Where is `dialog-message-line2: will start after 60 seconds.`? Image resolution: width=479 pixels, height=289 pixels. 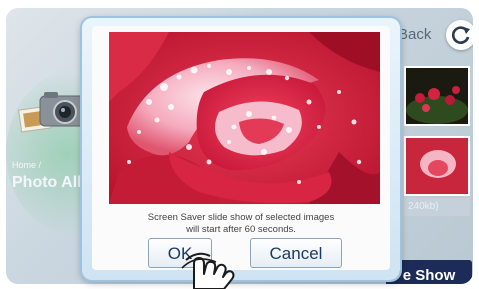
dialog-message-line2: will start after 60 seconds. is located at coordinates (241, 229).